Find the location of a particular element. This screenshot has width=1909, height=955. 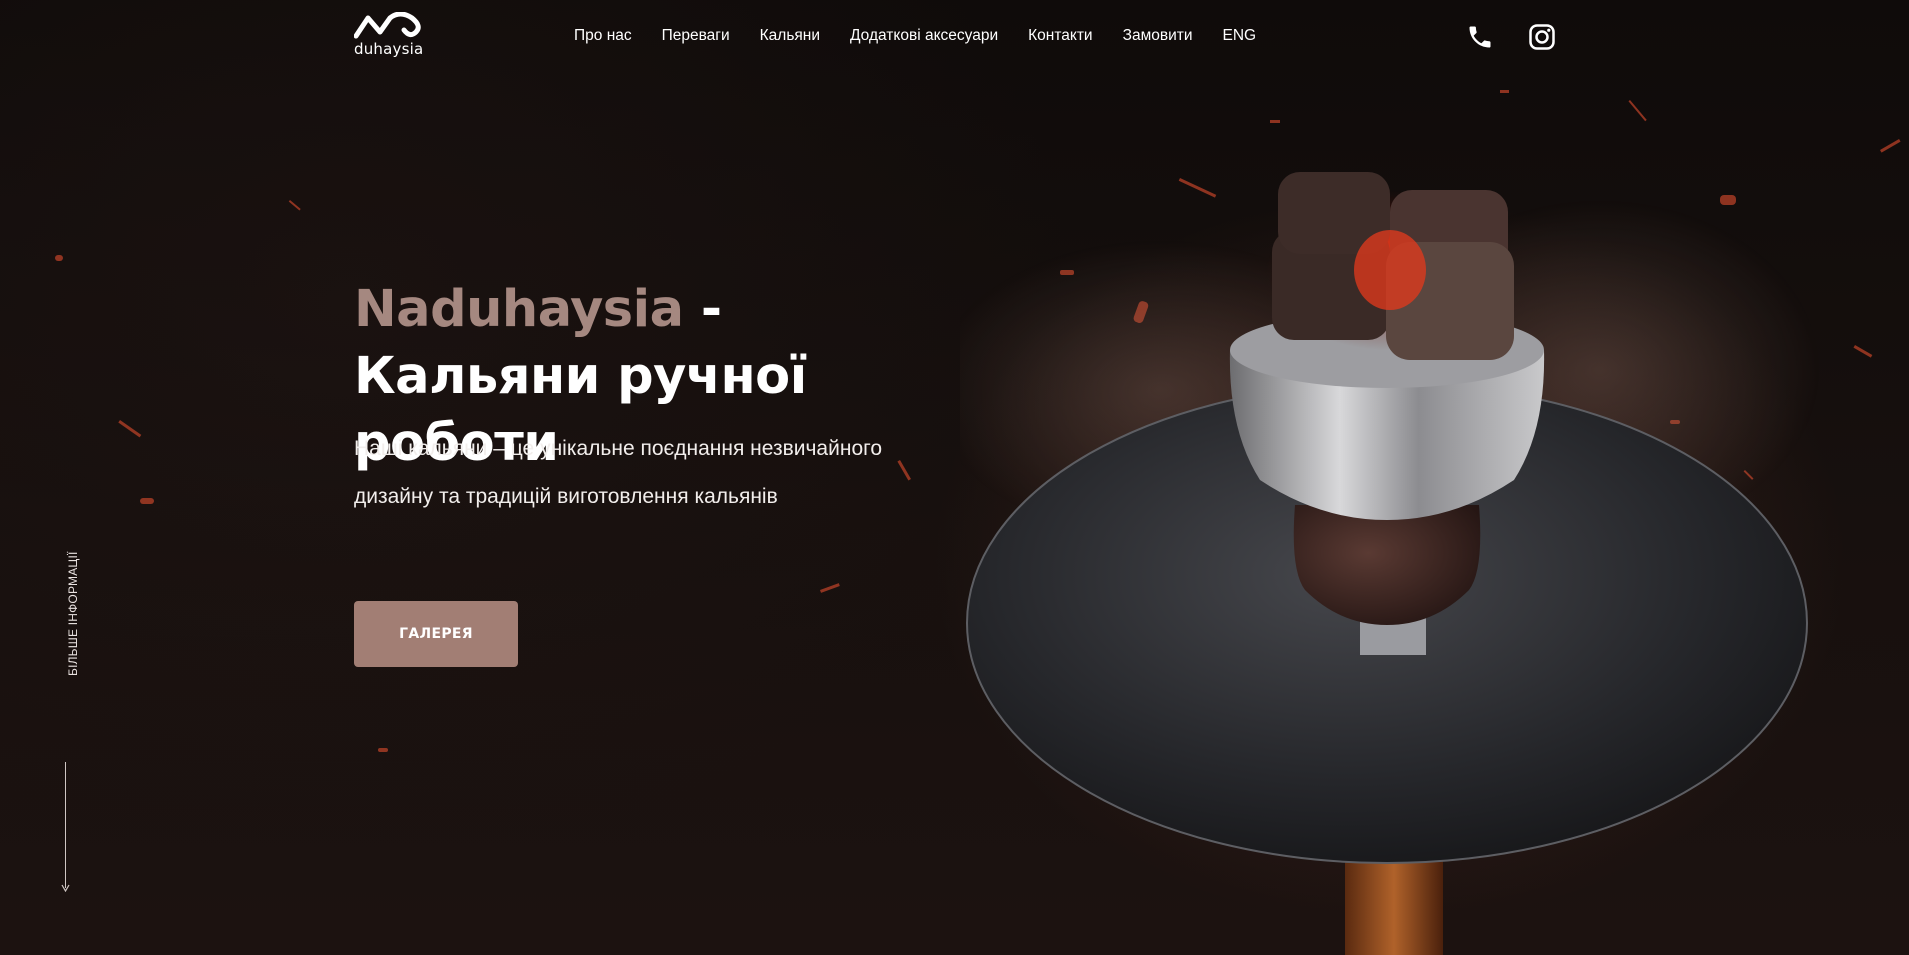

nav-order: Замовити is located at coordinates (1158, 36).